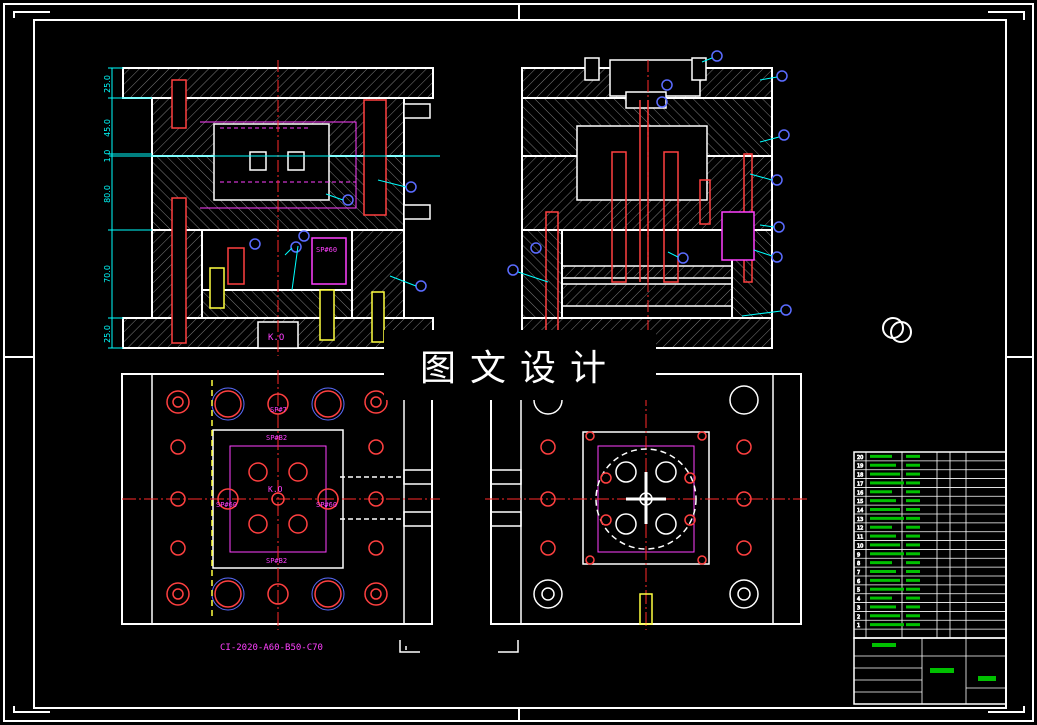 This screenshot has width=1037, height=725. What do you see at coordinates (858, 626) in the screenshot?
I see `title-block-row-number: 1` at bounding box center [858, 626].